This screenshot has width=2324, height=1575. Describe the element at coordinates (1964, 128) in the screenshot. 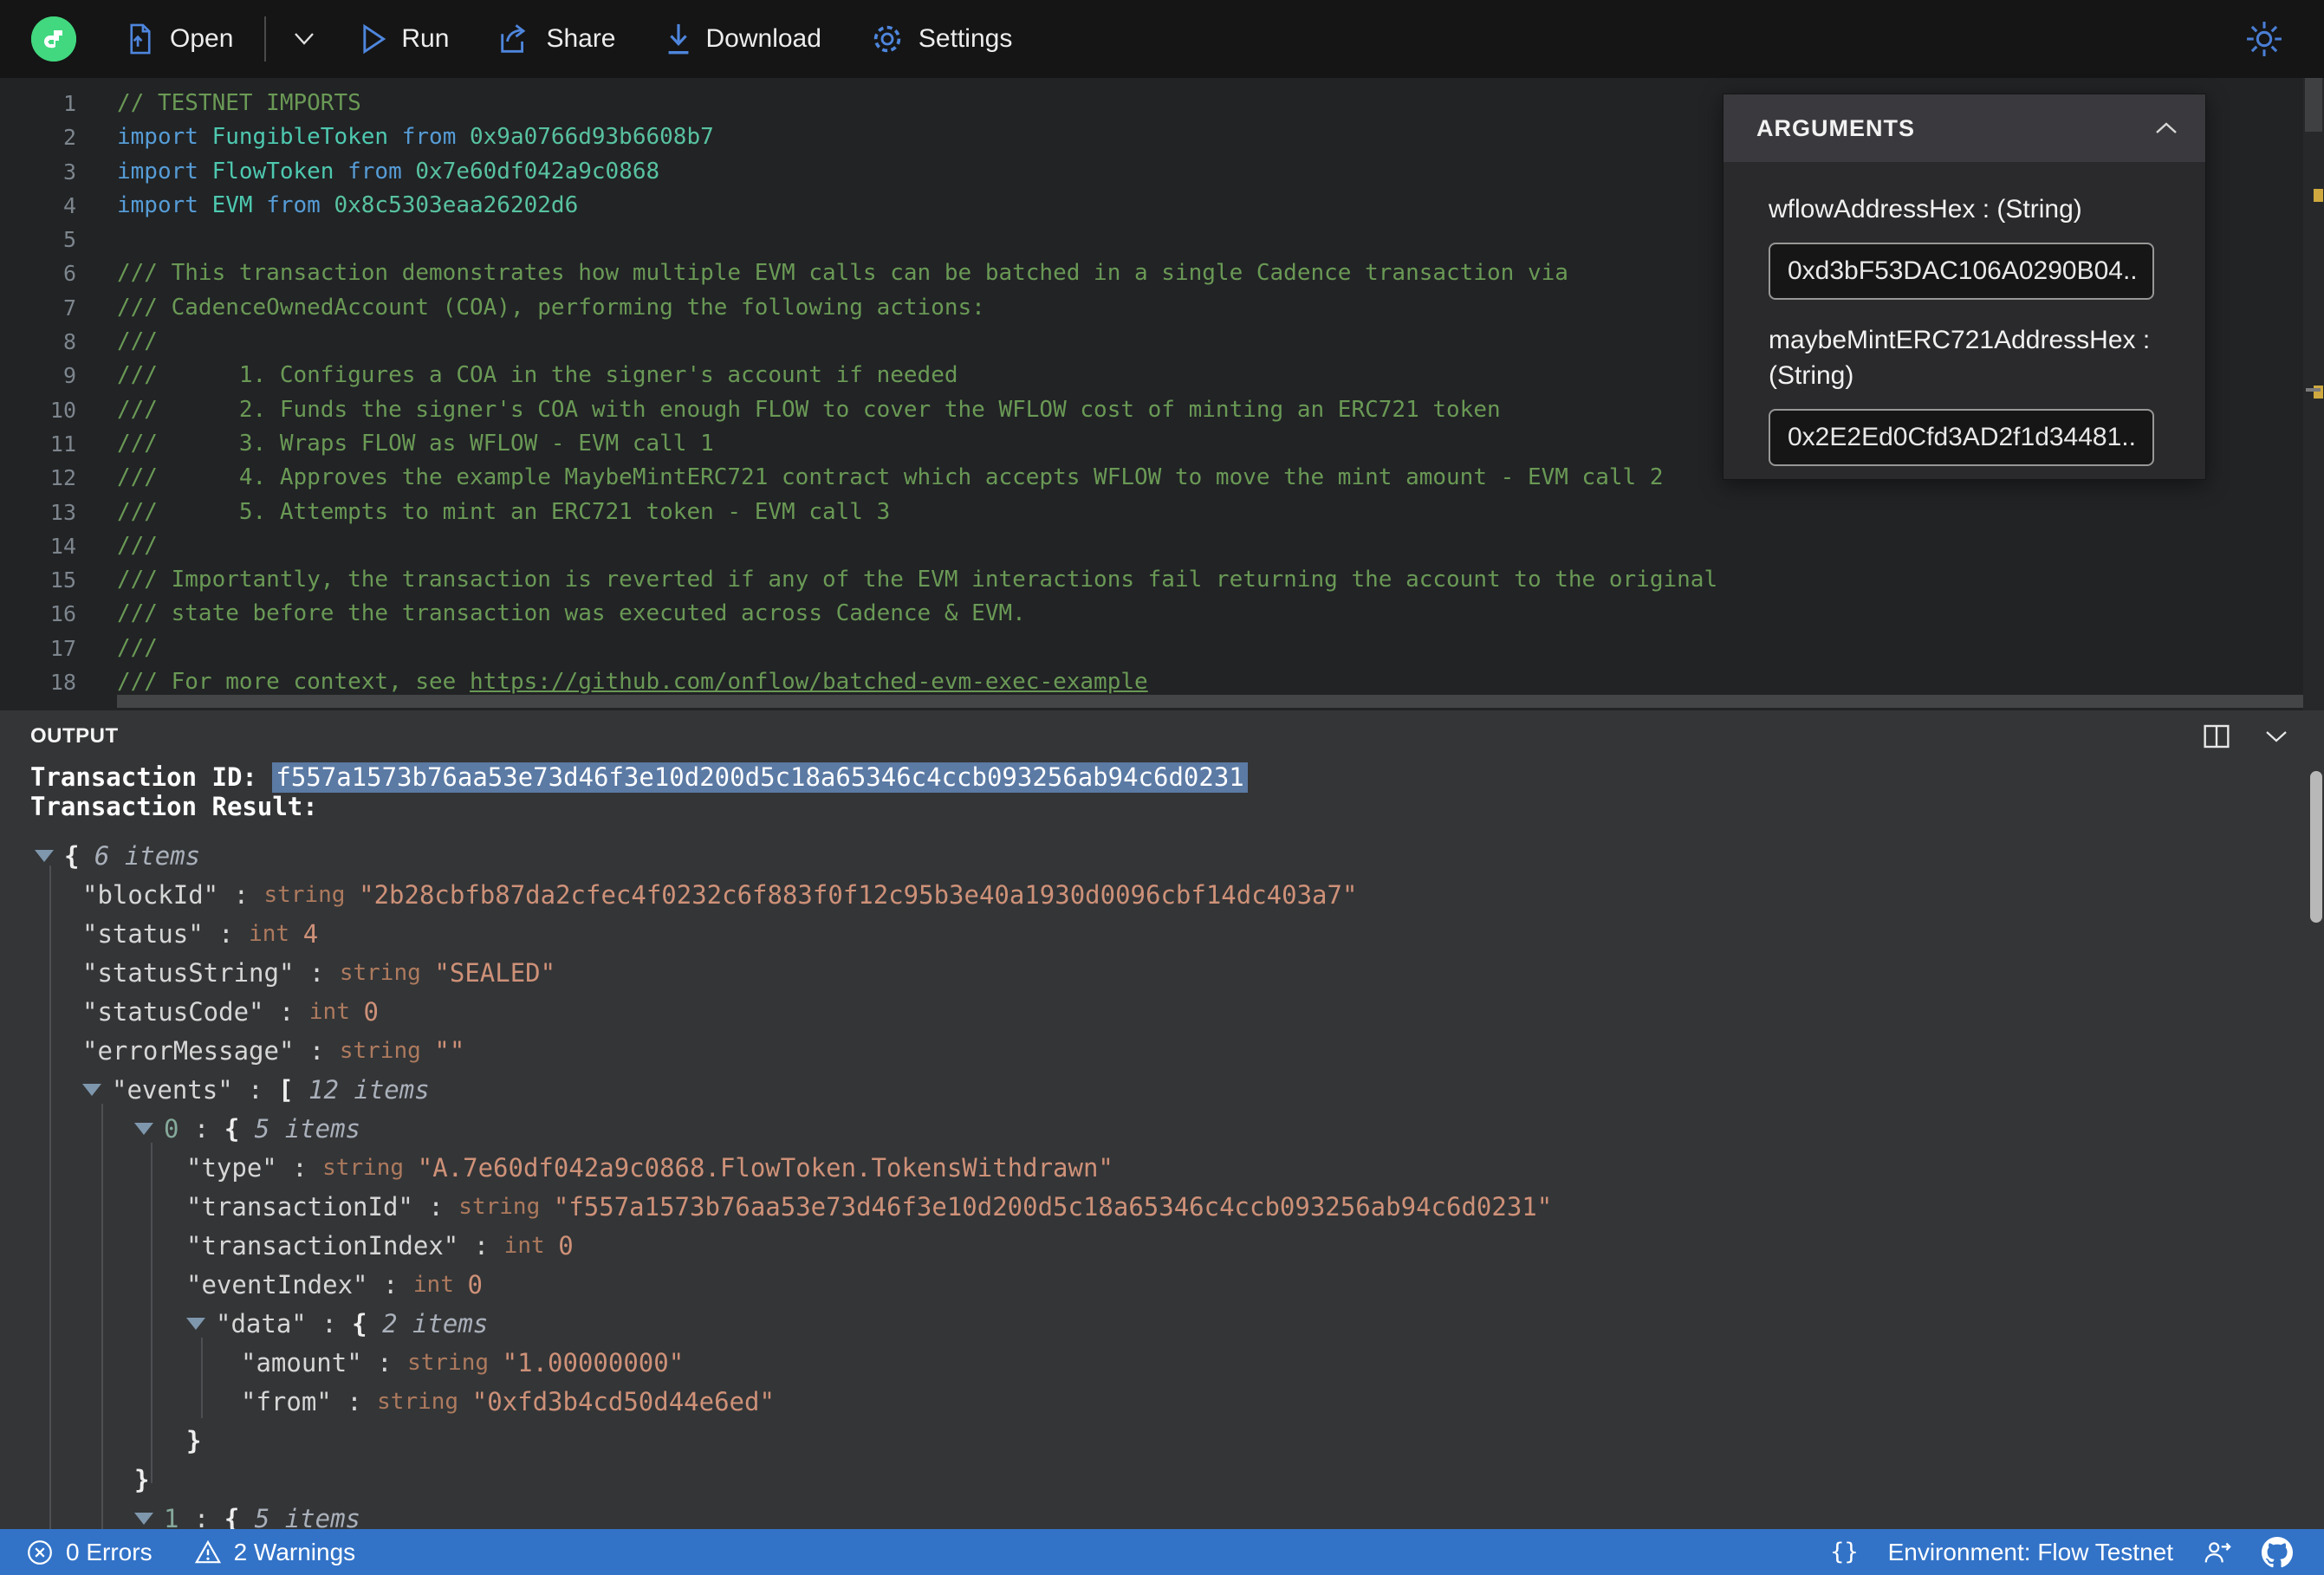

I see `arguments-panel-header: ARGUMENTS` at that location.